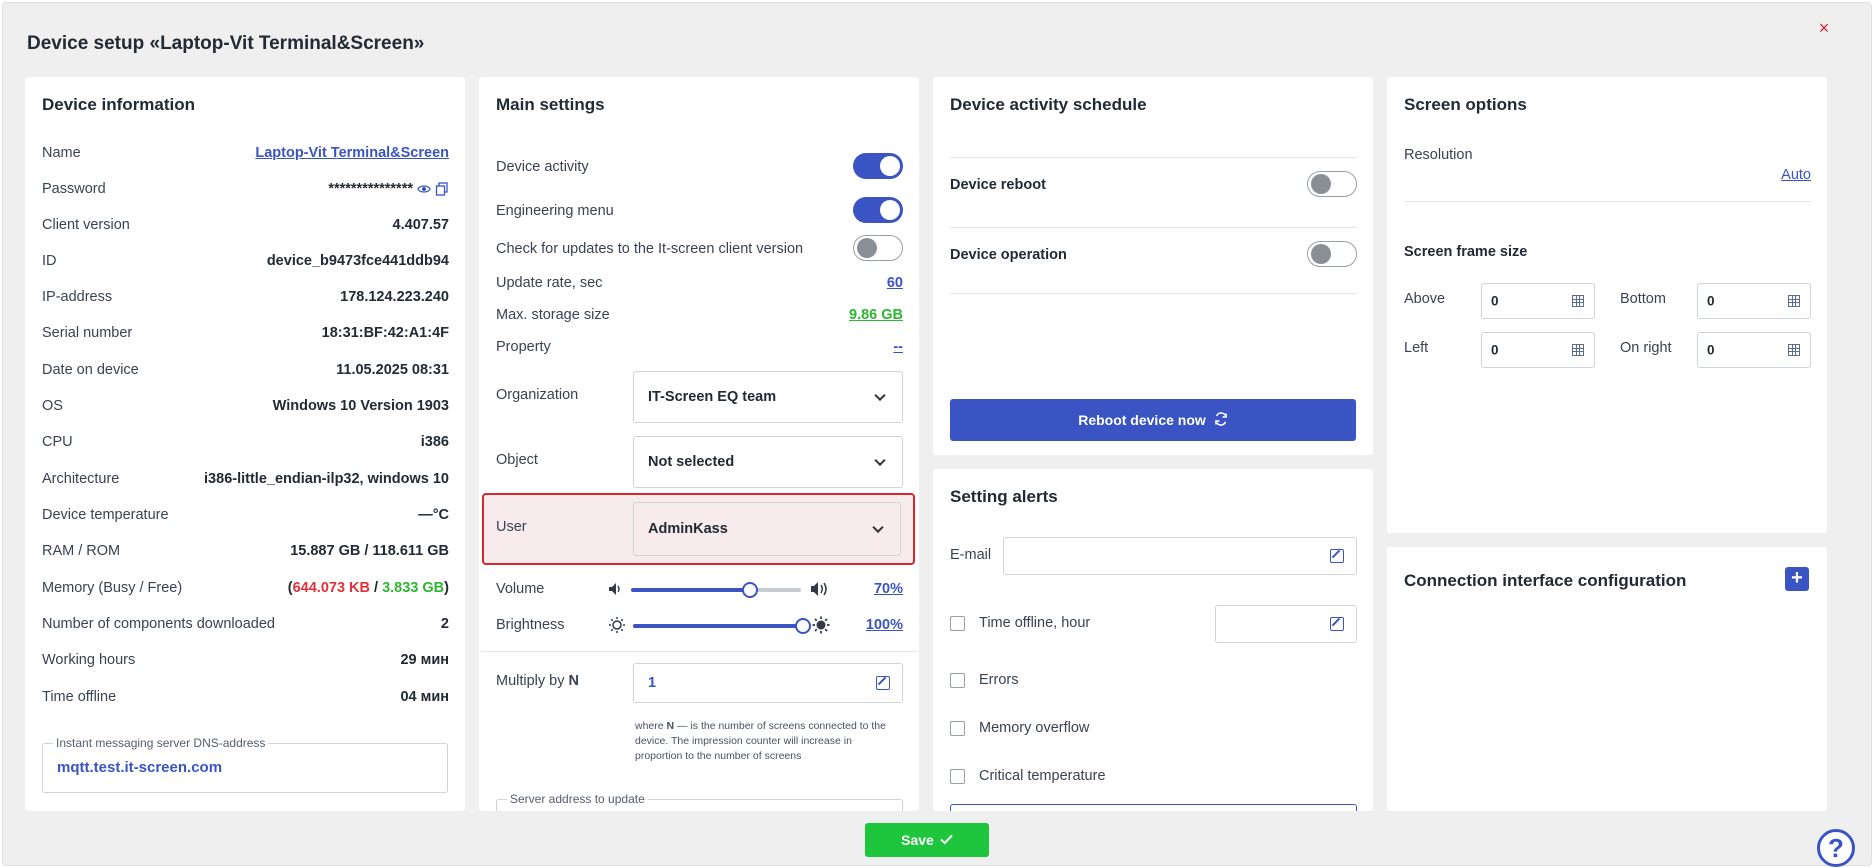 The image size is (1874, 868). What do you see at coordinates (688, 529) in the screenshot?
I see `user-value: AdminKass` at bounding box center [688, 529].